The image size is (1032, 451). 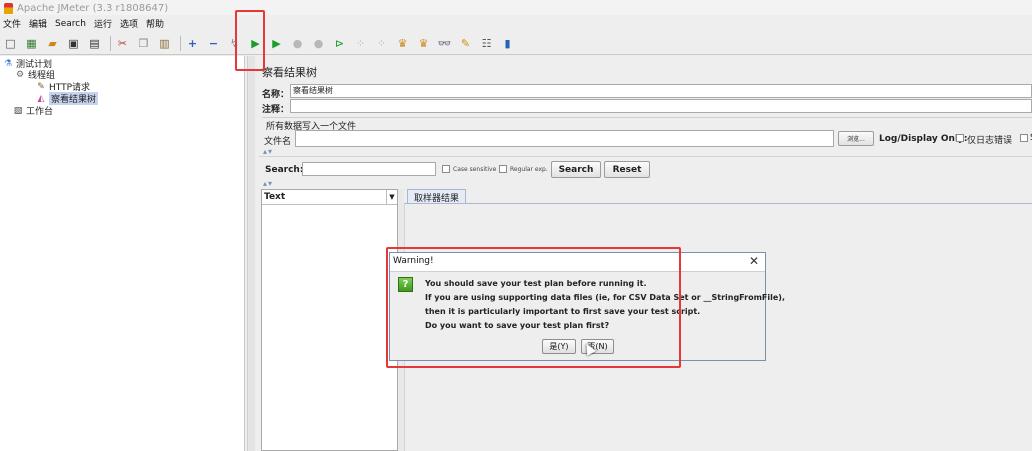 What do you see at coordinates (516, 23) in the screenshot?
I see `menu-bar: 文件 编辑 Search 运行 选项 帮助` at bounding box center [516, 23].